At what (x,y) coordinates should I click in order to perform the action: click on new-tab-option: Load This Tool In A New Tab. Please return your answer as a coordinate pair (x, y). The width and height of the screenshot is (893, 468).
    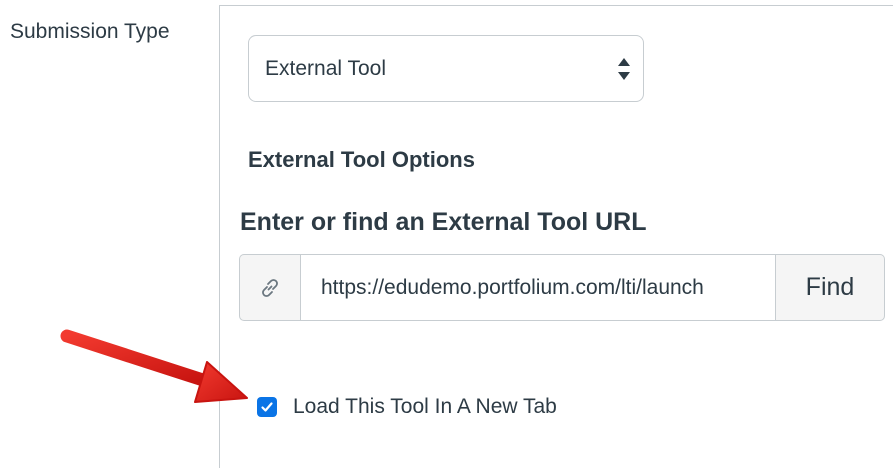
    Looking at the image, I should click on (407, 407).